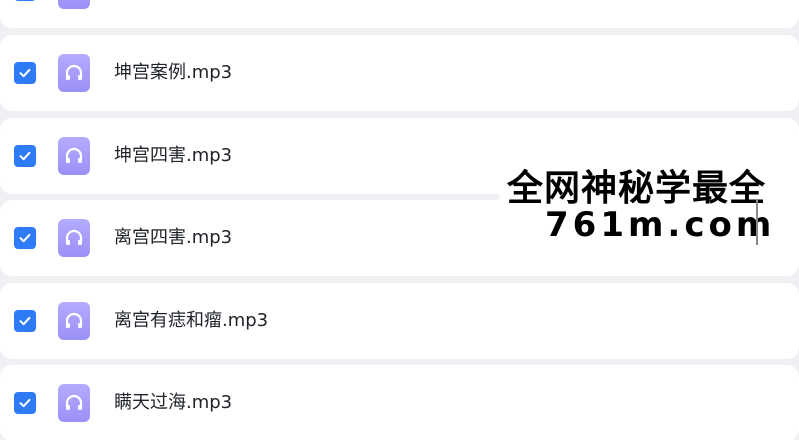 This screenshot has width=799, height=440. I want to click on file-name: 坤宫四害.mp3, so click(173, 155).